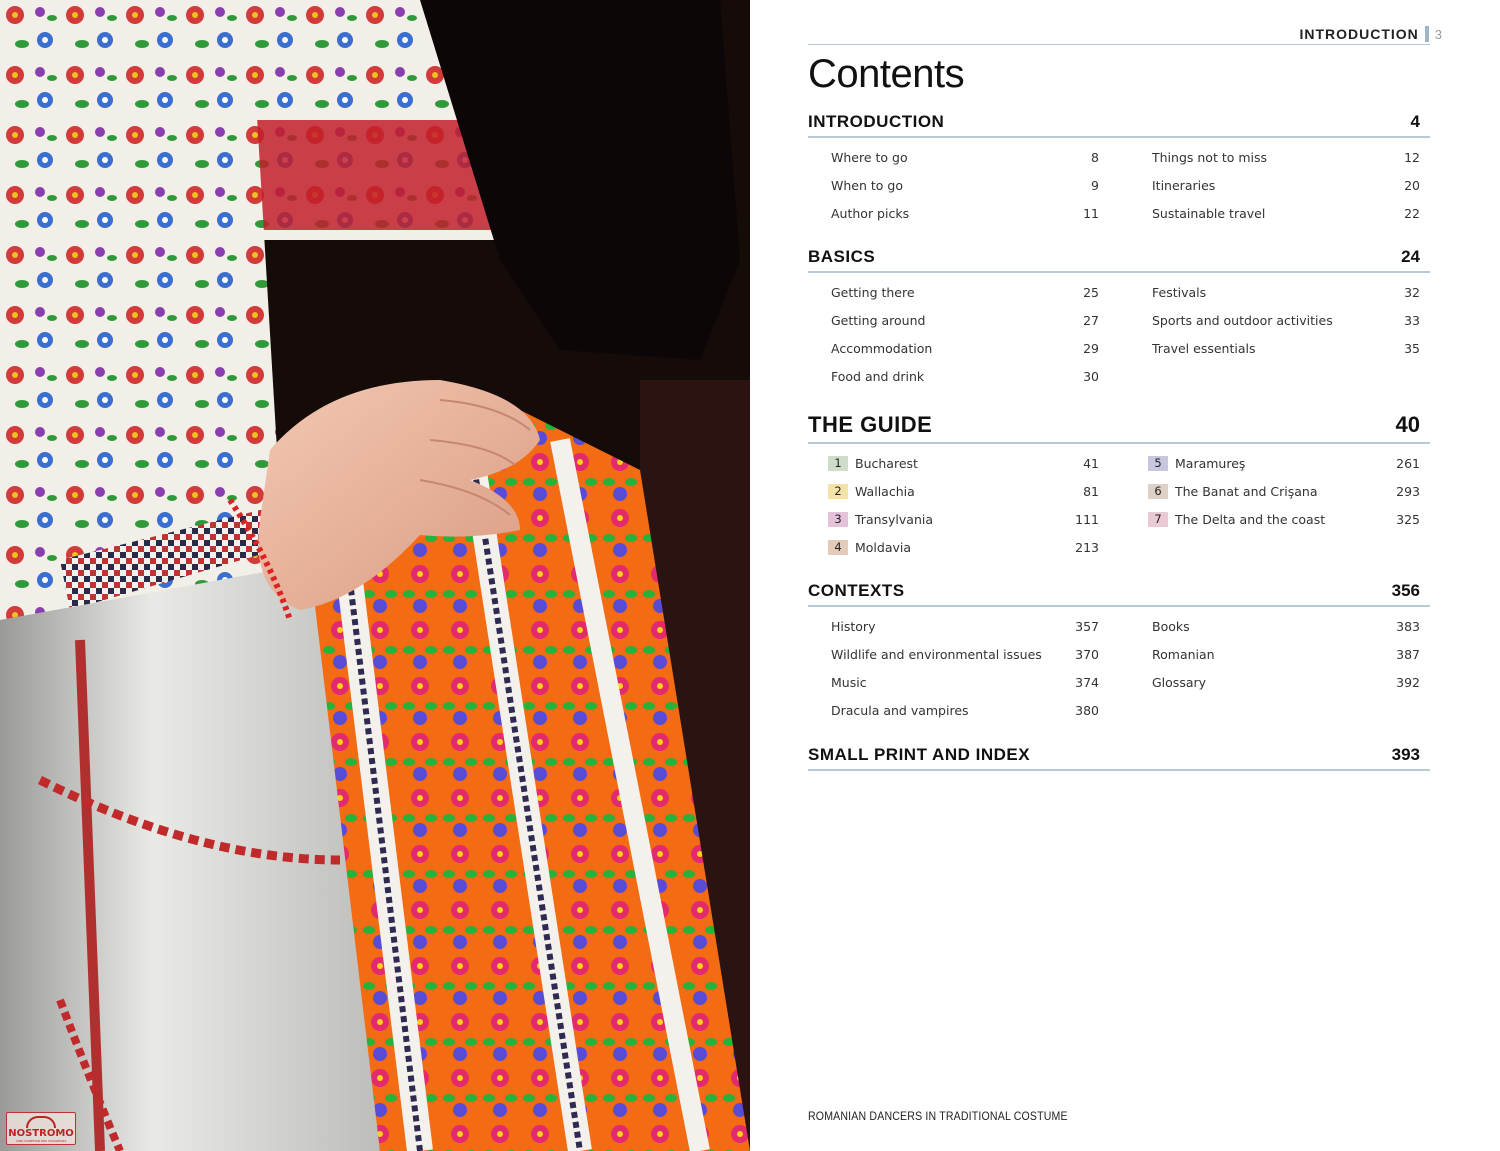  What do you see at coordinates (965, 376) in the screenshot?
I see `toc-entry: Food and drink 30` at bounding box center [965, 376].